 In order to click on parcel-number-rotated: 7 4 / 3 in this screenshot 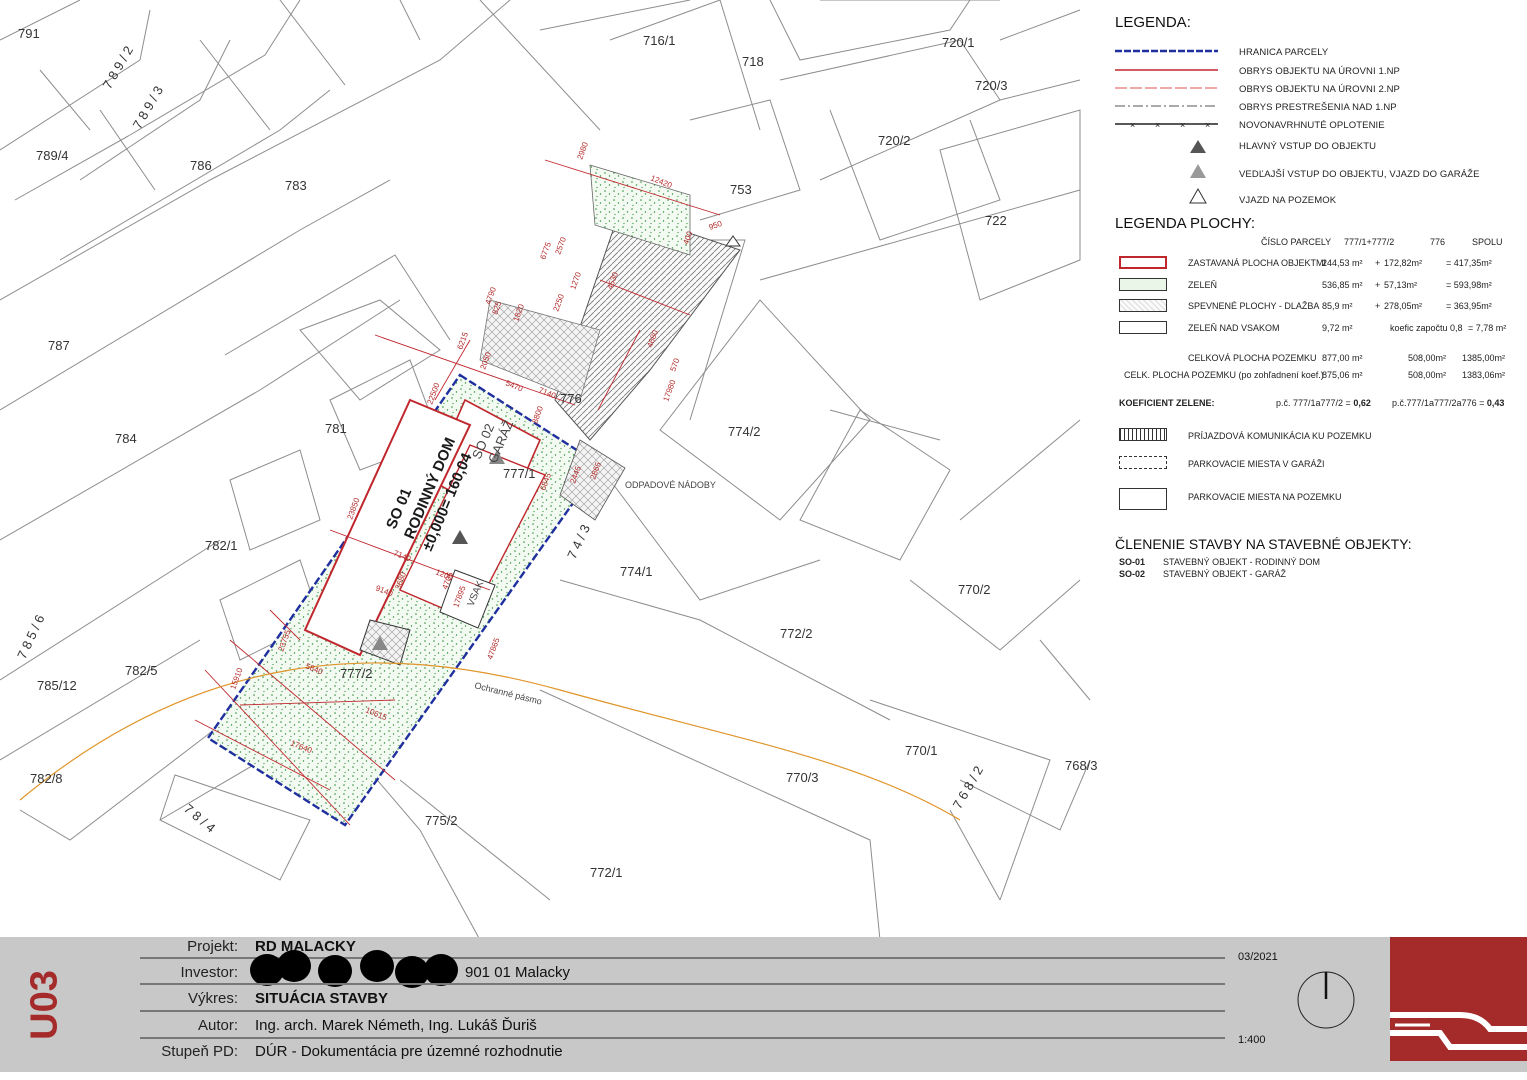, I will do `click(578, 541)`.